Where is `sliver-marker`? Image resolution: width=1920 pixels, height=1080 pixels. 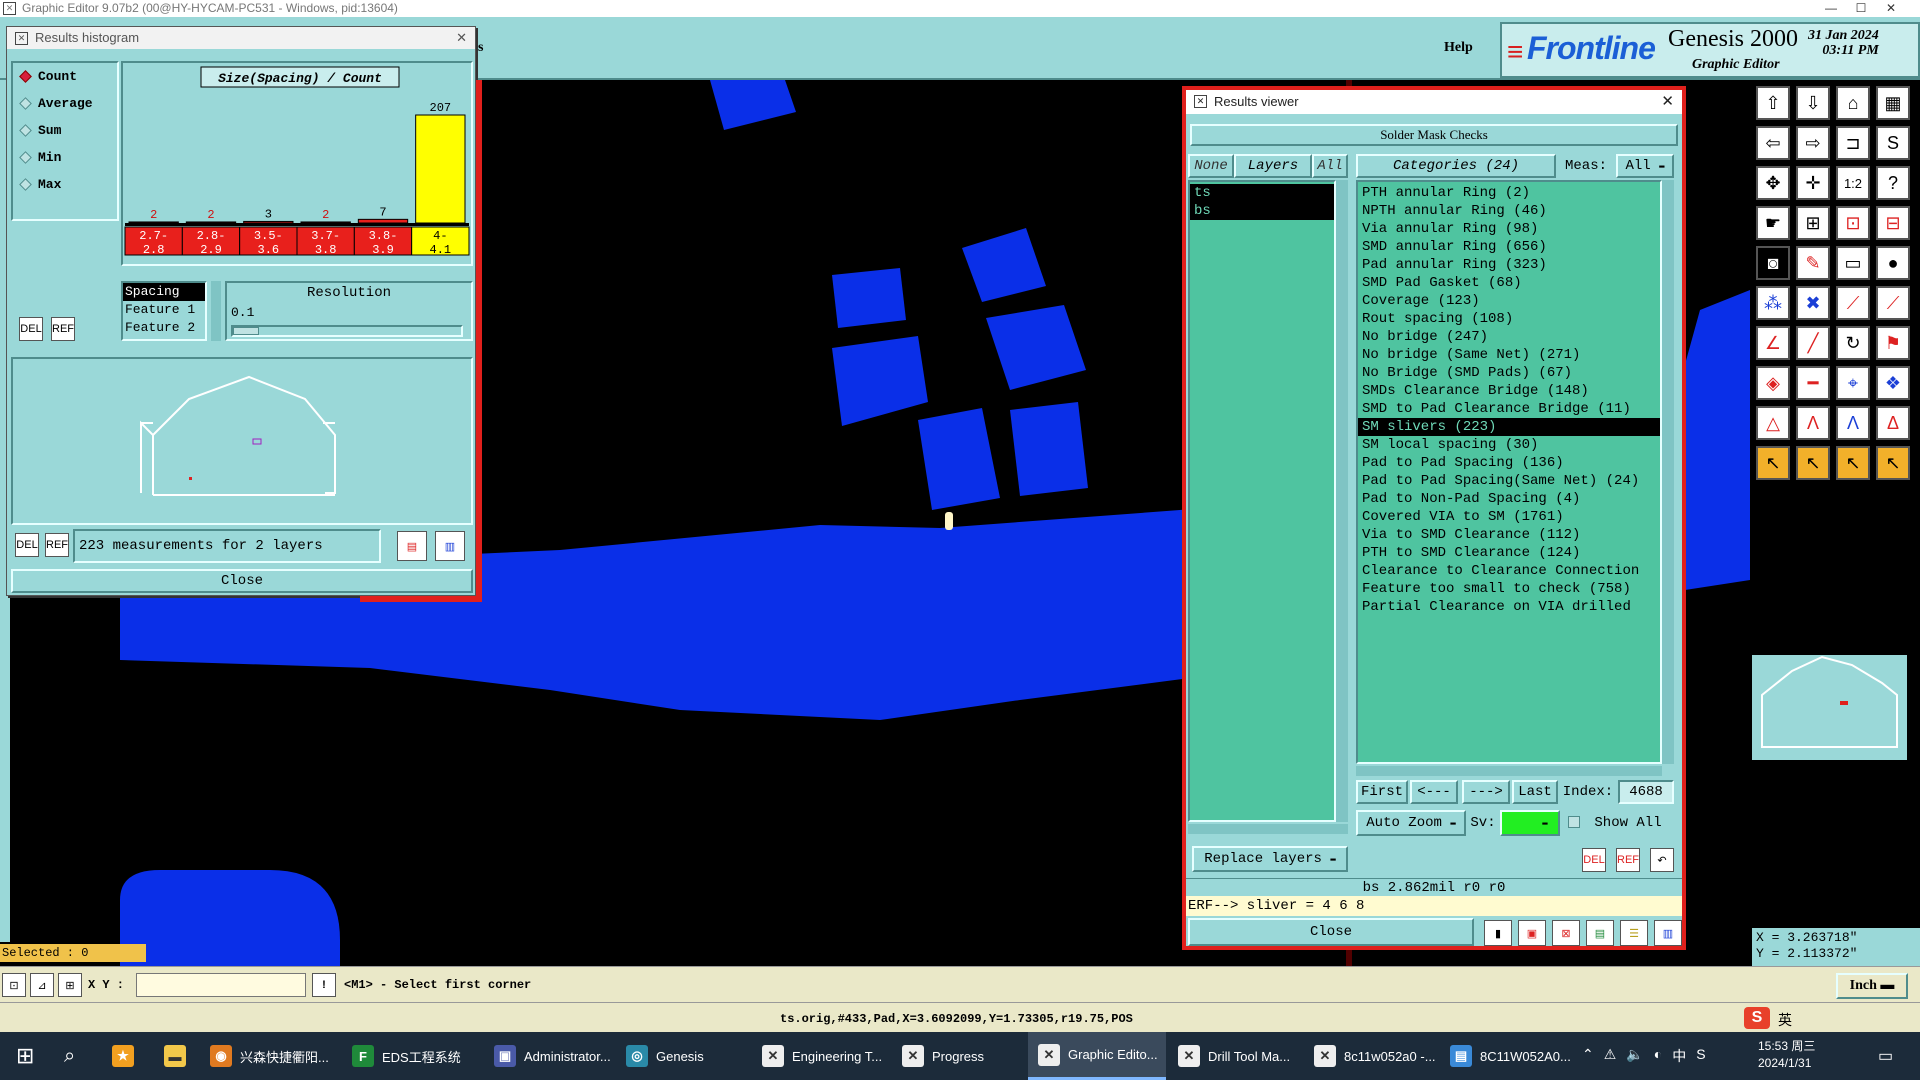 sliver-marker is located at coordinates (949, 521).